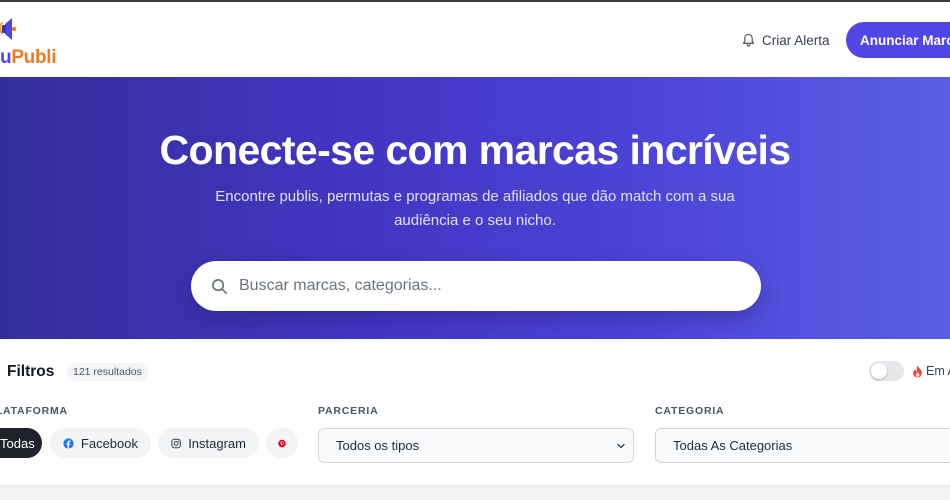  I want to click on flame-icon, so click(917, 371).